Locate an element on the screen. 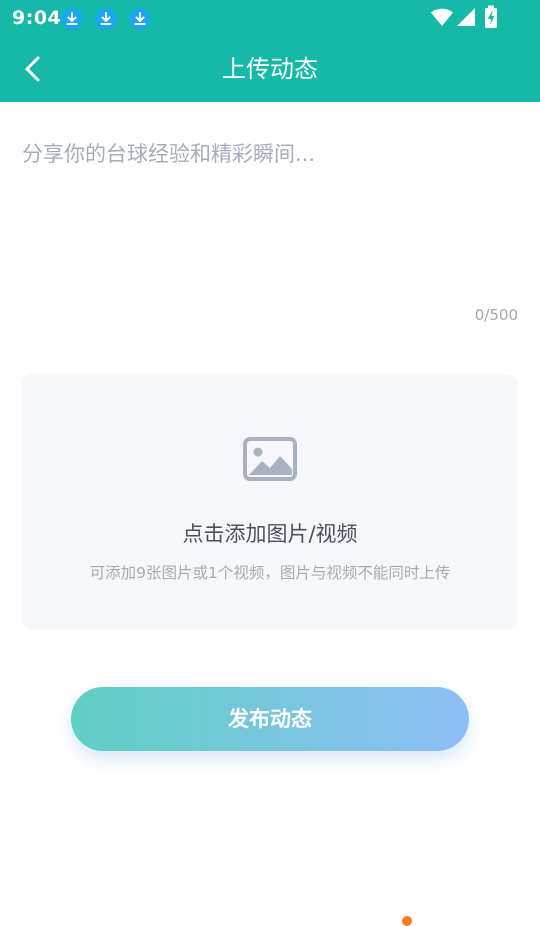 Image resolution: width=540 pixels, height=926 pixels. floating-indicator is located at coordinates (407, 921).